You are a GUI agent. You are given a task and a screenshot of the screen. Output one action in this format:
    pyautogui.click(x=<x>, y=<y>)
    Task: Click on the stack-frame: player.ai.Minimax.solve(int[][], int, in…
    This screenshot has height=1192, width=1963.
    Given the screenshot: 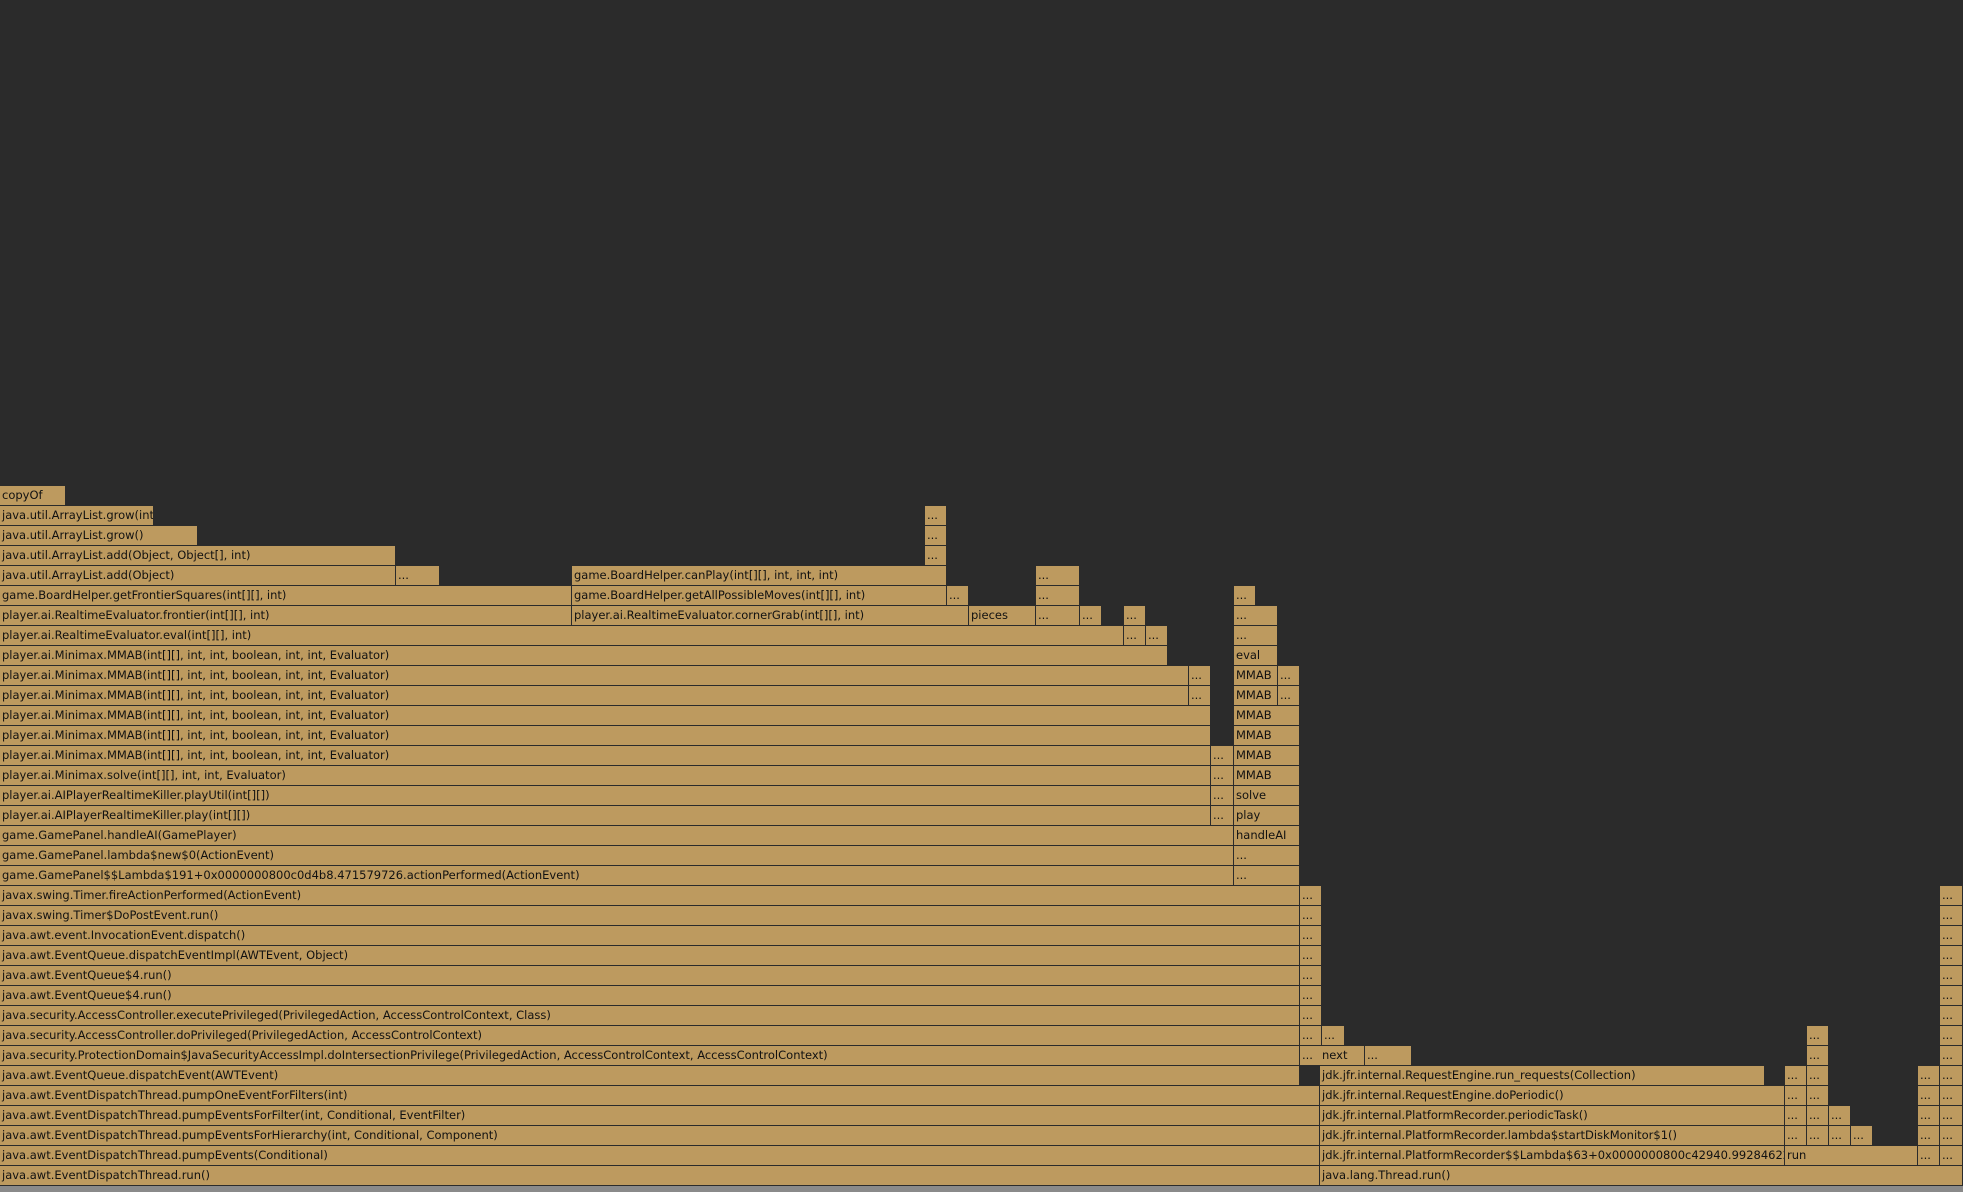 What is the action you would take?
    pyautogui.click(x=605, y=776)
    